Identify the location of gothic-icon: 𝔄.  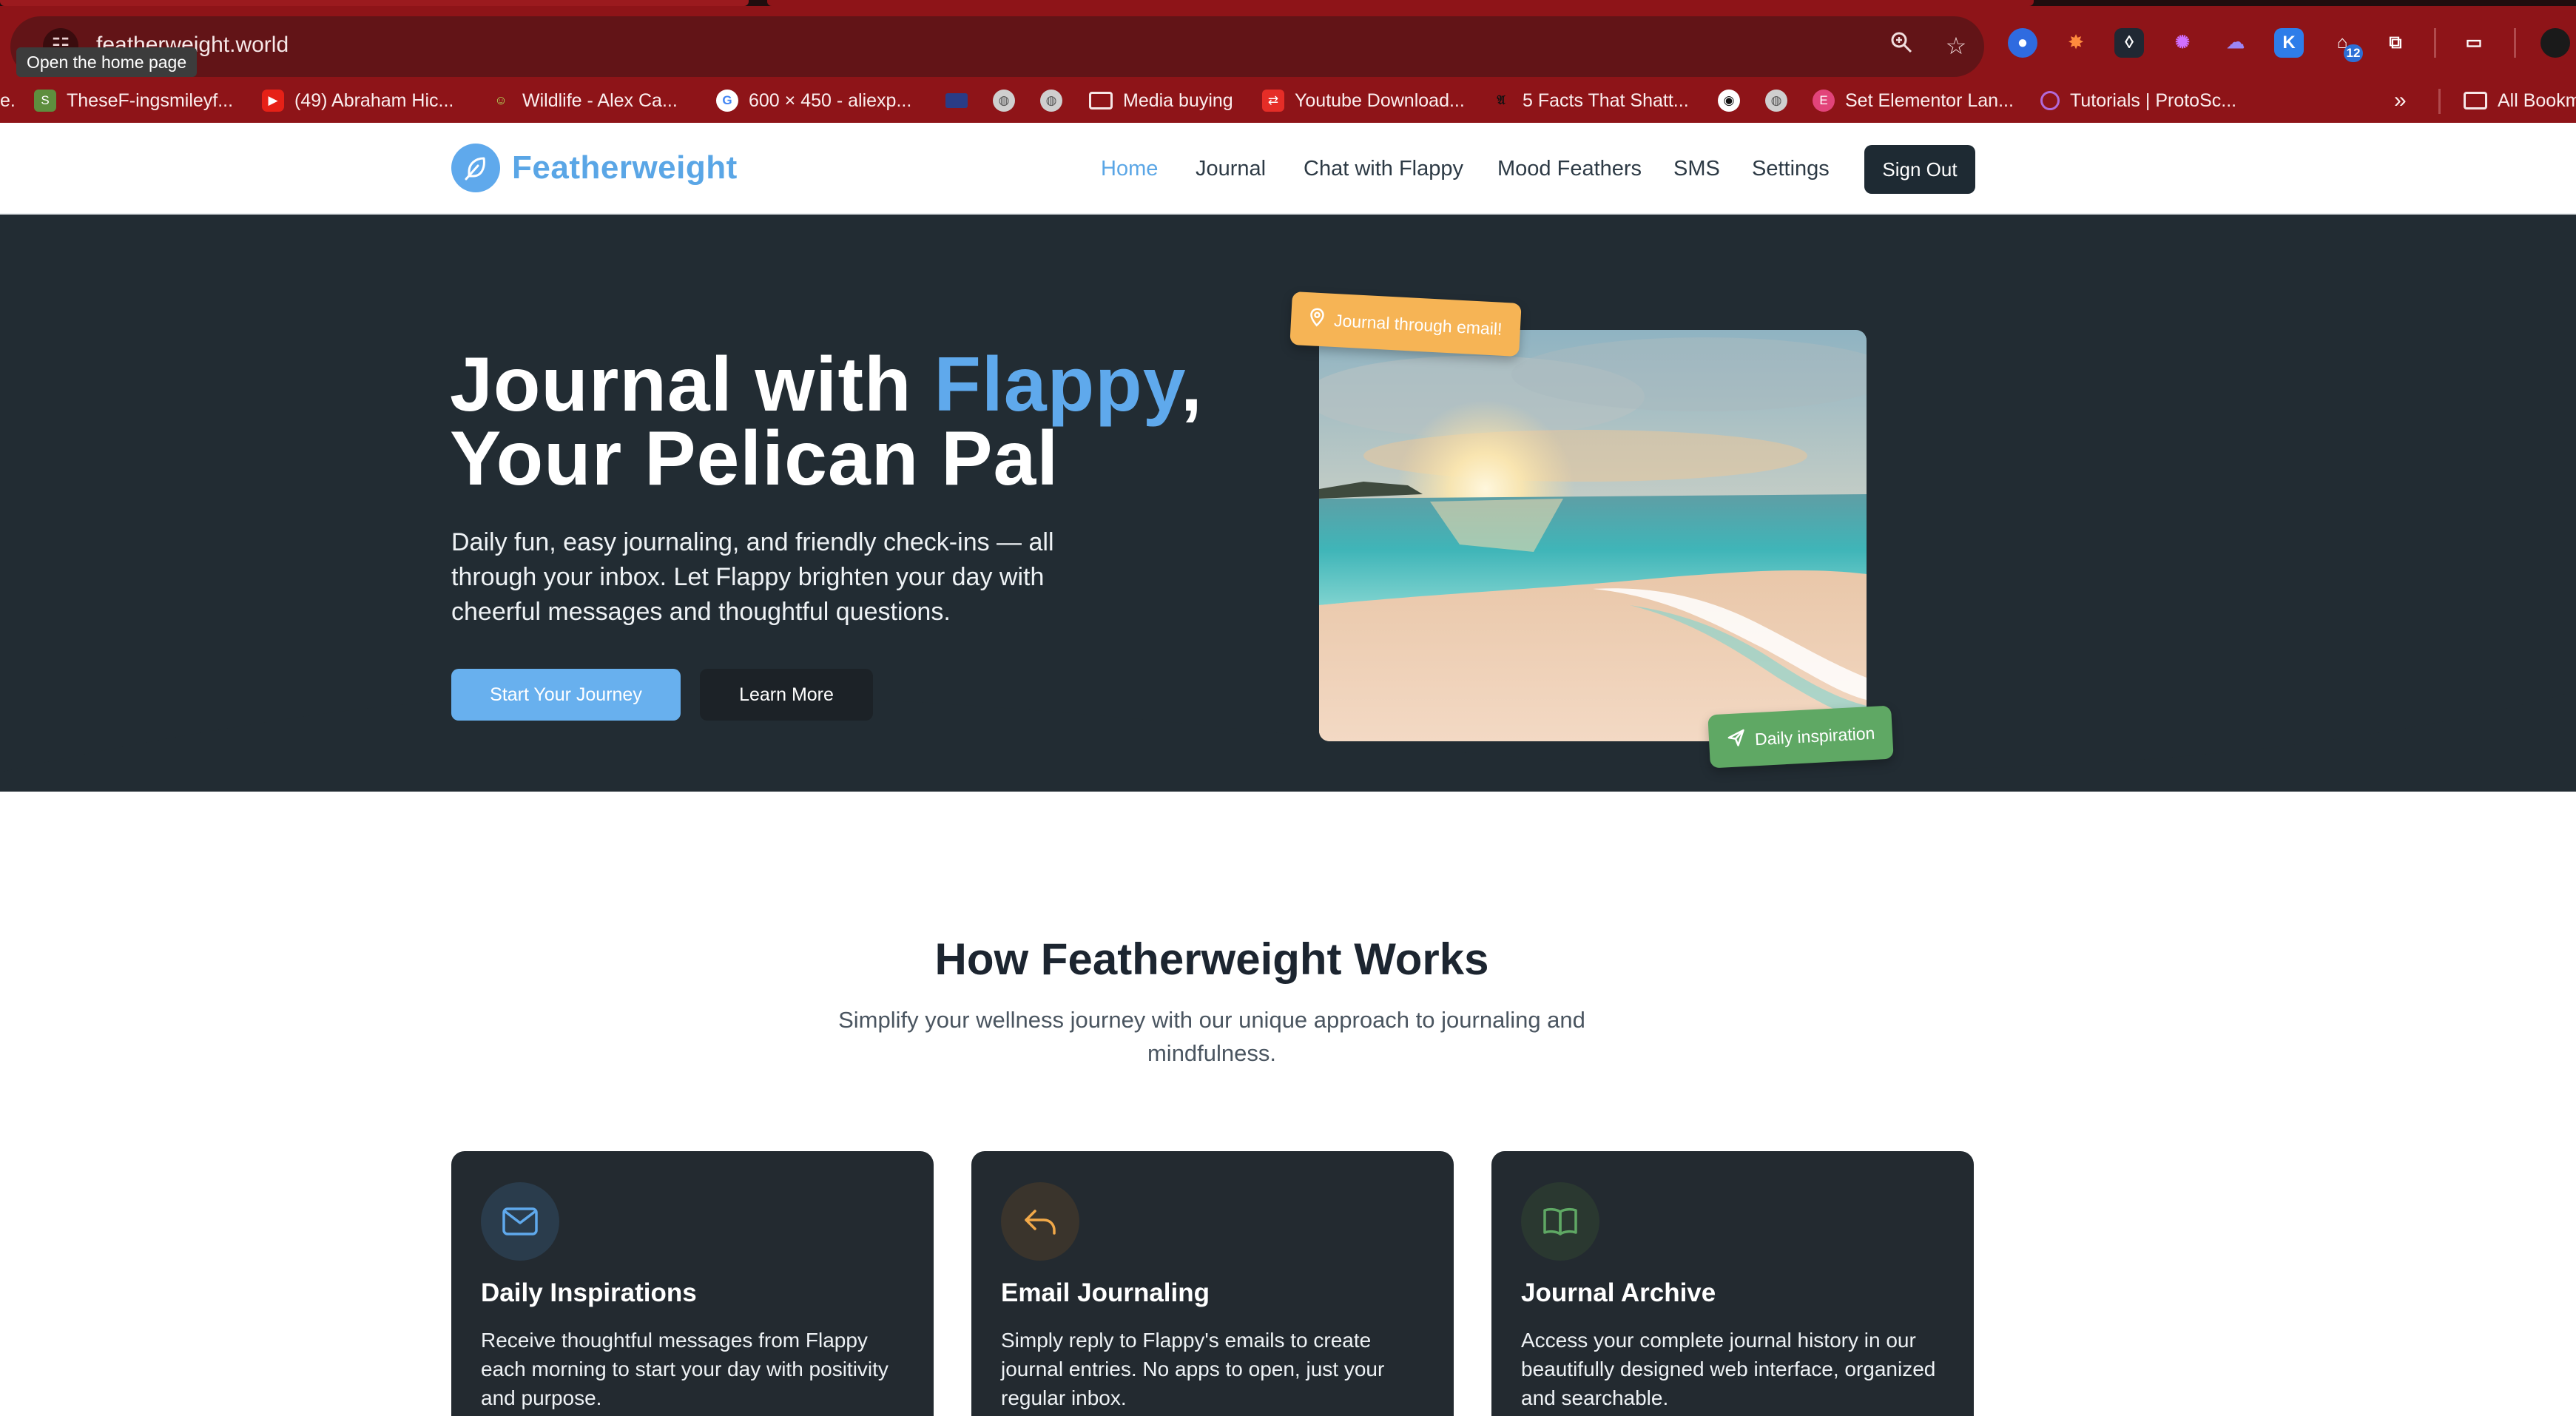
(1501, 100).